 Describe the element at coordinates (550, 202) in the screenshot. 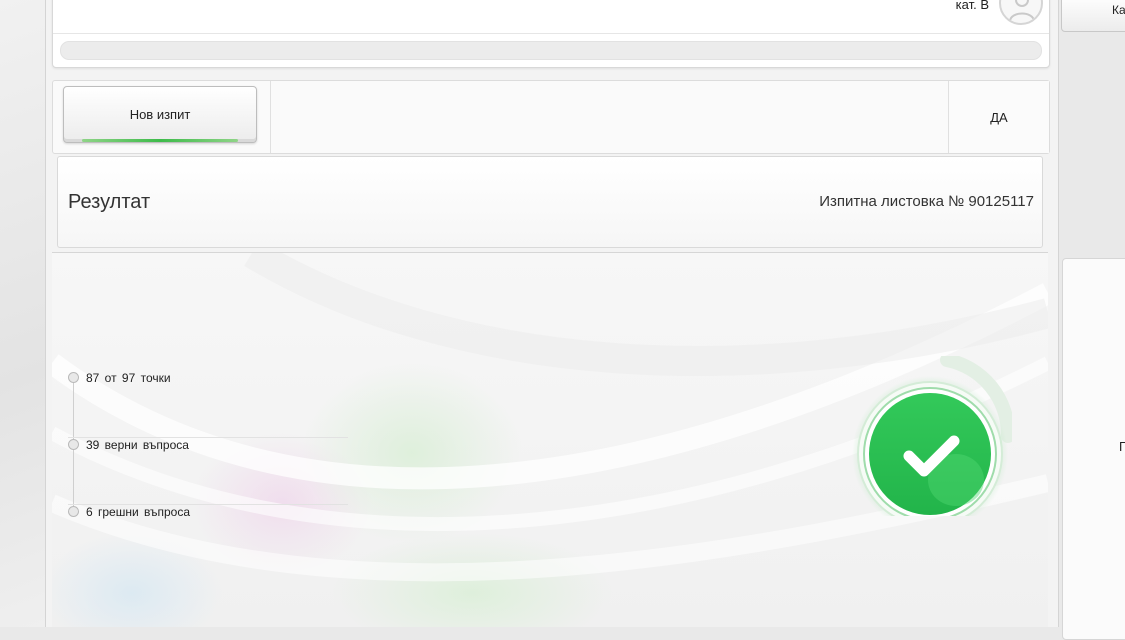

I see `result-header: Резултат Изпитна листовка № 90125117` at that location.